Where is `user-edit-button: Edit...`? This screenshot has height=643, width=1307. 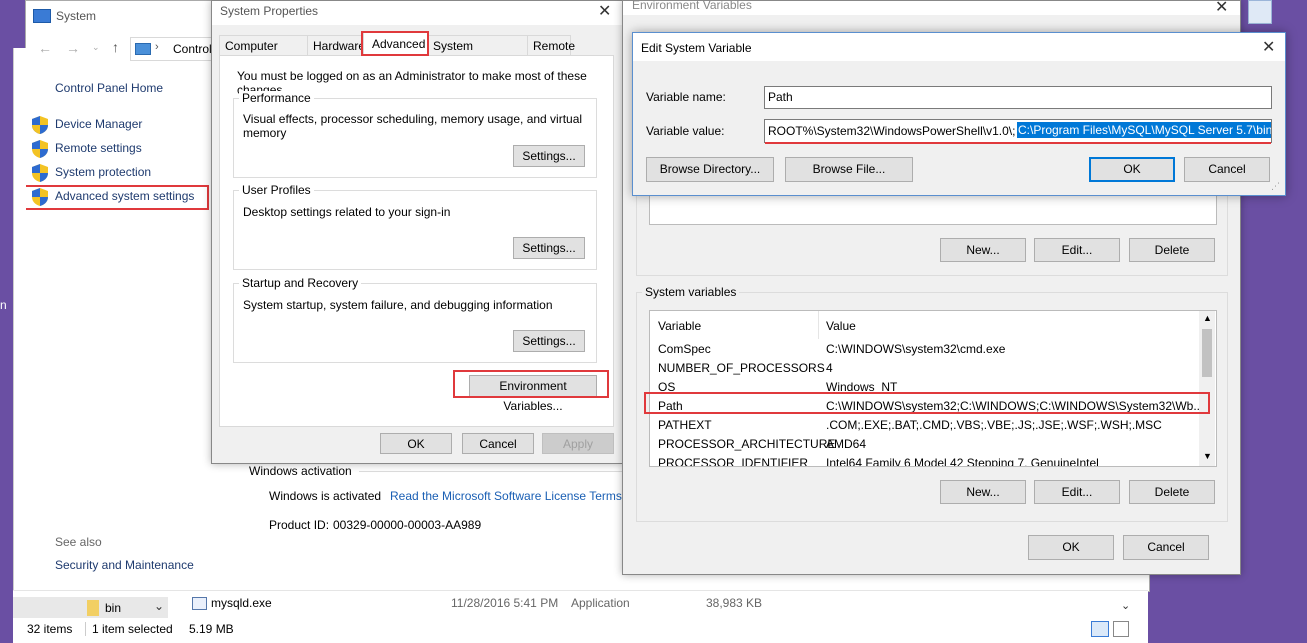 user-edit-button: Edit... is located at coordinates (1077, 250).